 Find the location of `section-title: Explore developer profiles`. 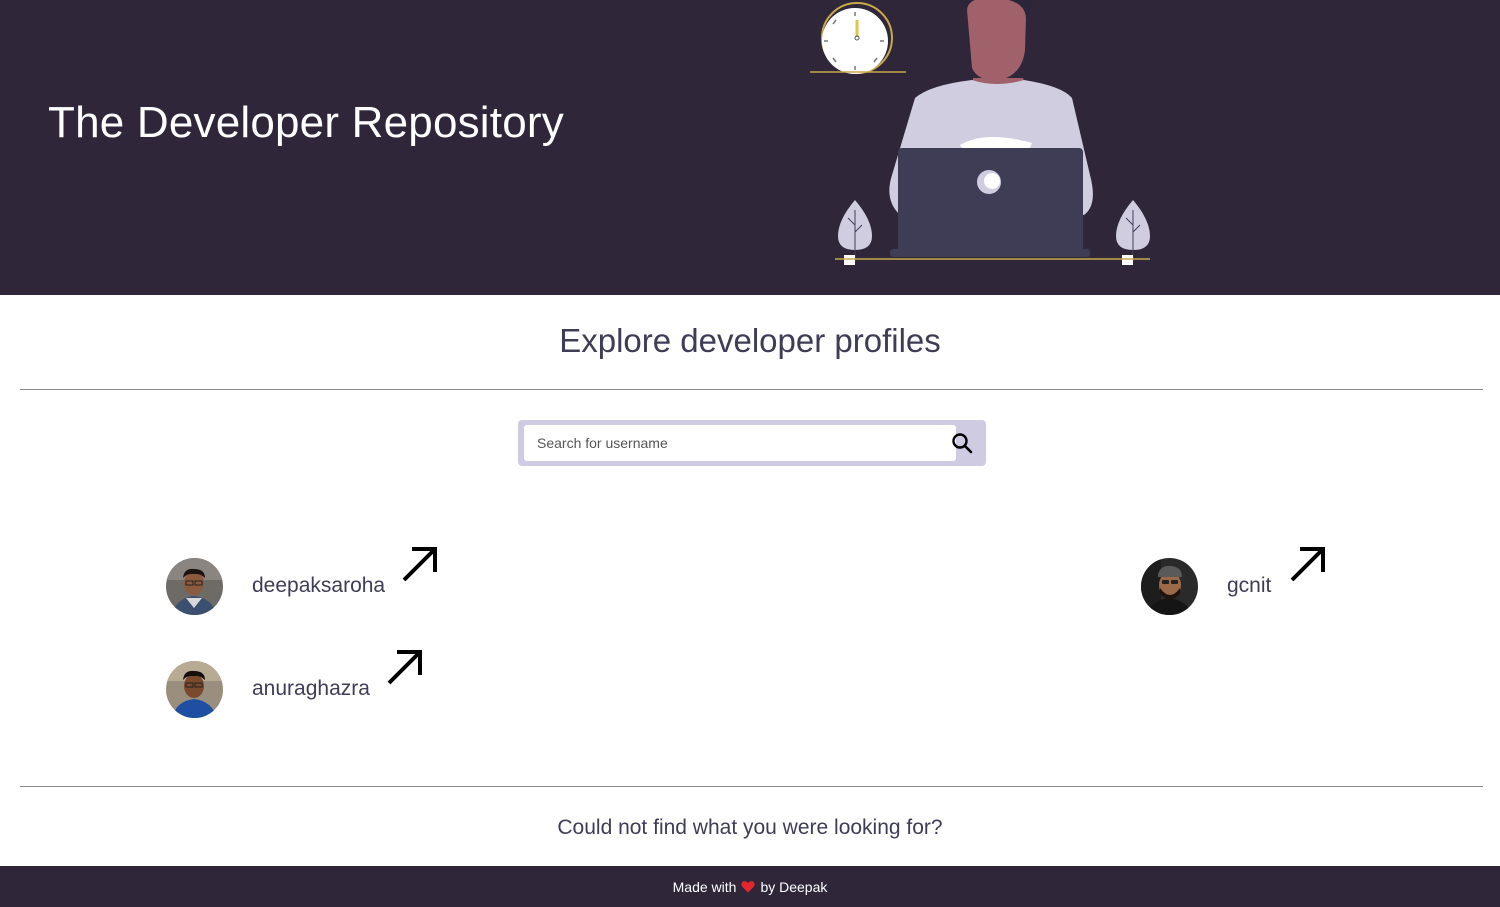

section-title: Explore developer profiles is located at coordinates (750, 340).